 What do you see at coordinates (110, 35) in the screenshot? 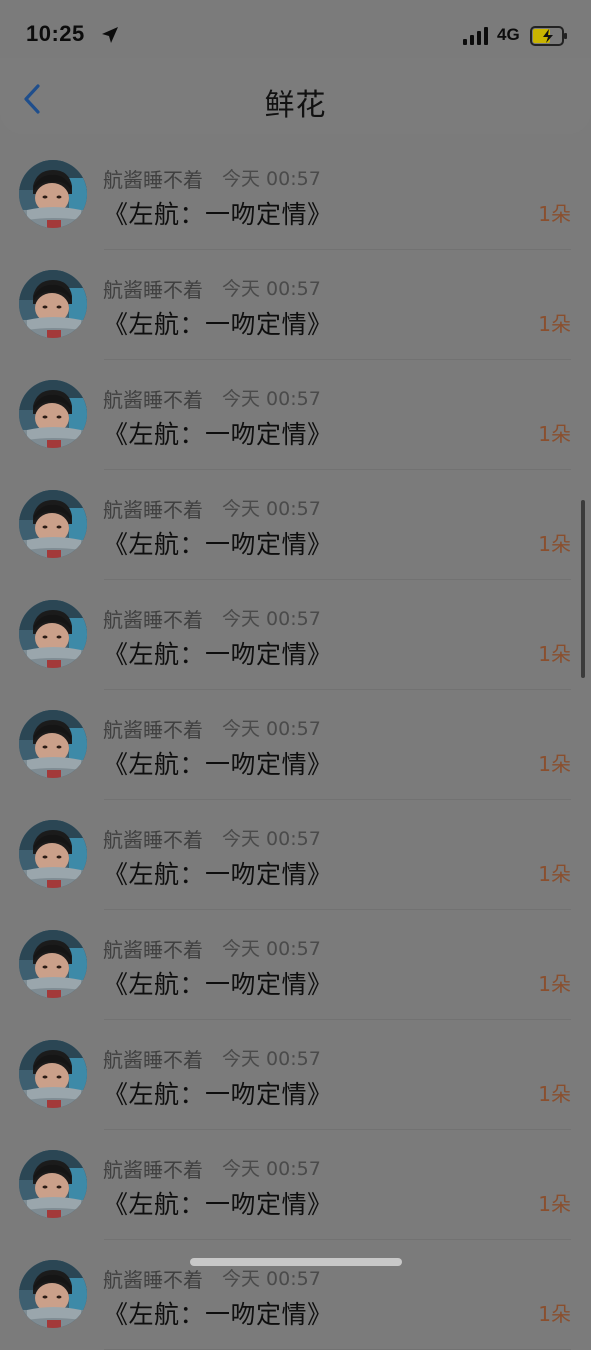
I see `location-arrow-icon` at bounding box center [110, 35].